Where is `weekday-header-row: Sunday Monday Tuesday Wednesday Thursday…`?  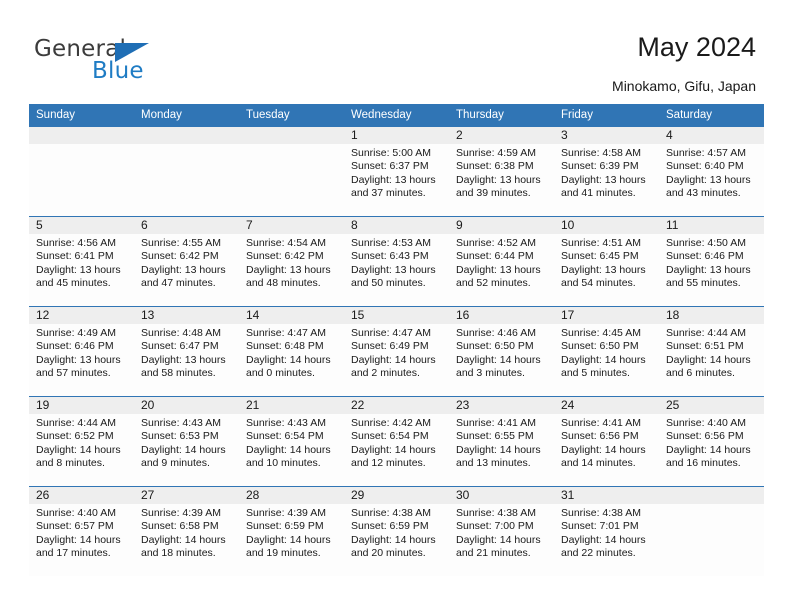
weekday-header-row: Sunday Monday Tuesday Wednesday Thursday… is located at coordinates (396, 115).